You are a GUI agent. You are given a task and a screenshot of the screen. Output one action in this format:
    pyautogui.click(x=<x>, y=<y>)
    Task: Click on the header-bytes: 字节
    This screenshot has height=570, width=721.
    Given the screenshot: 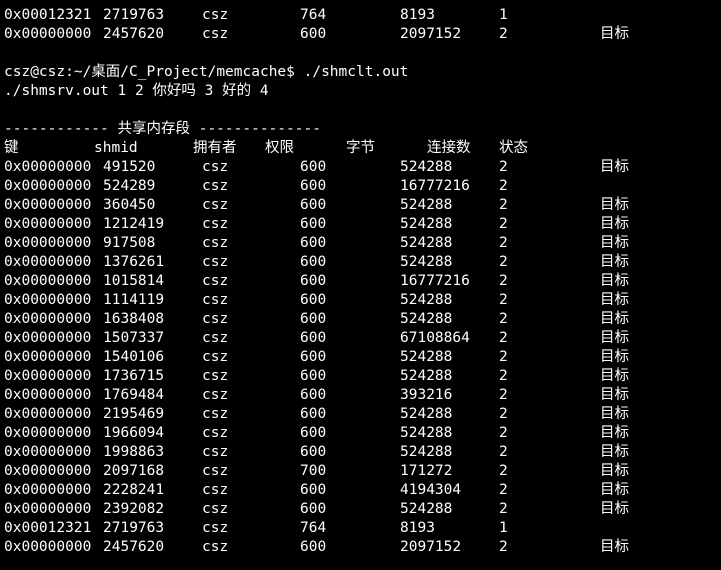 What is the action you would take?
    pyautogui.click(x=360, y=148)
    